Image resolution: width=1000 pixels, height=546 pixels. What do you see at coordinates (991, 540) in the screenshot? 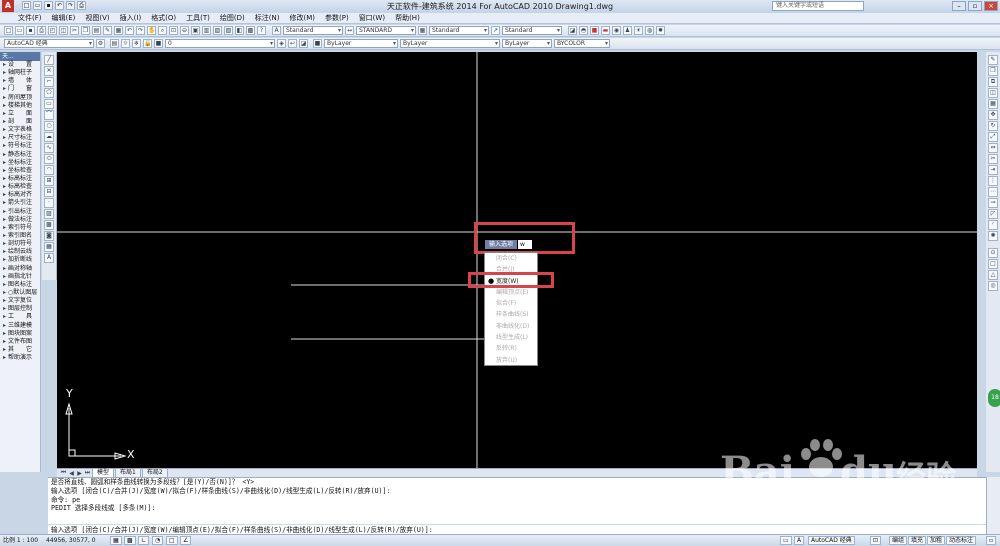
I see `fullscreen-icon: ▫` at bounding box center [991, 540].